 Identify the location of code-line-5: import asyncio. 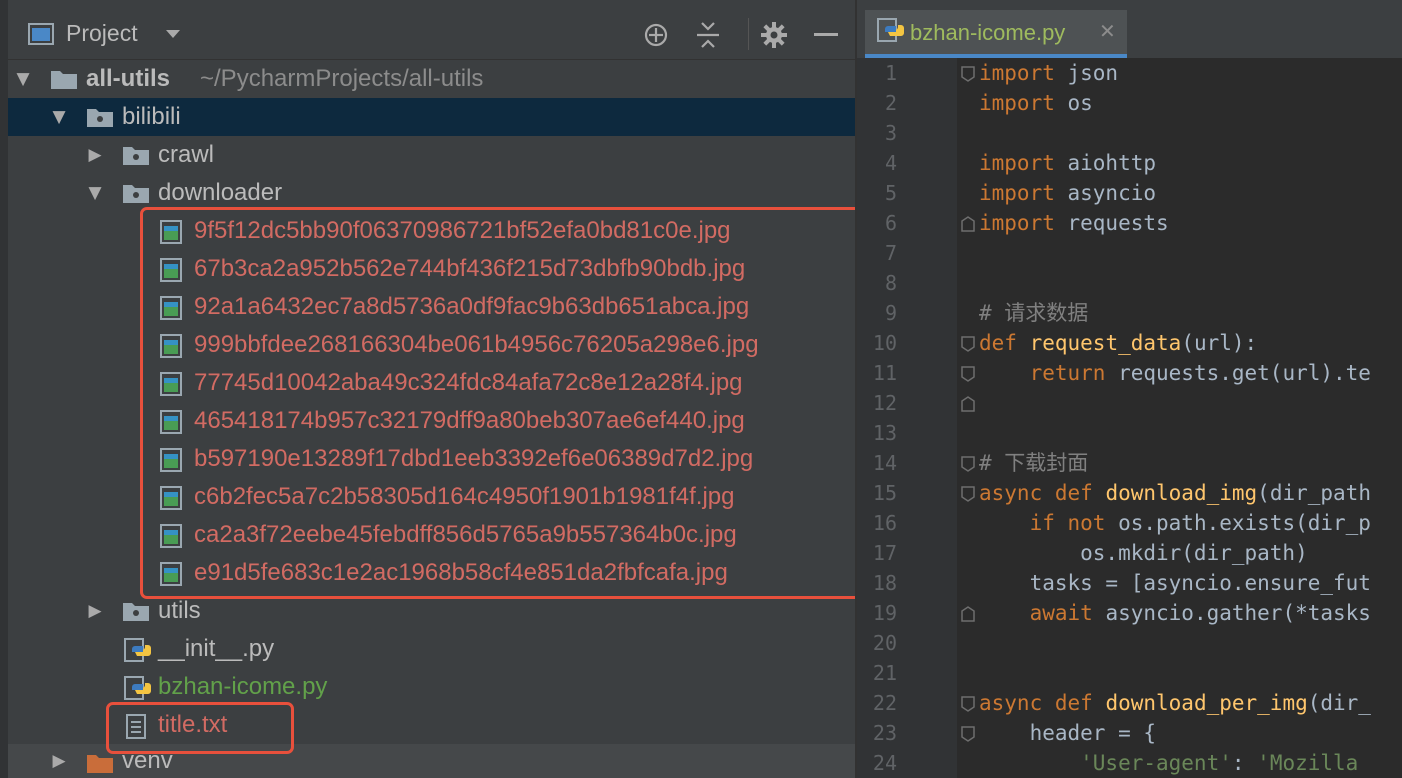
(1068, 193).